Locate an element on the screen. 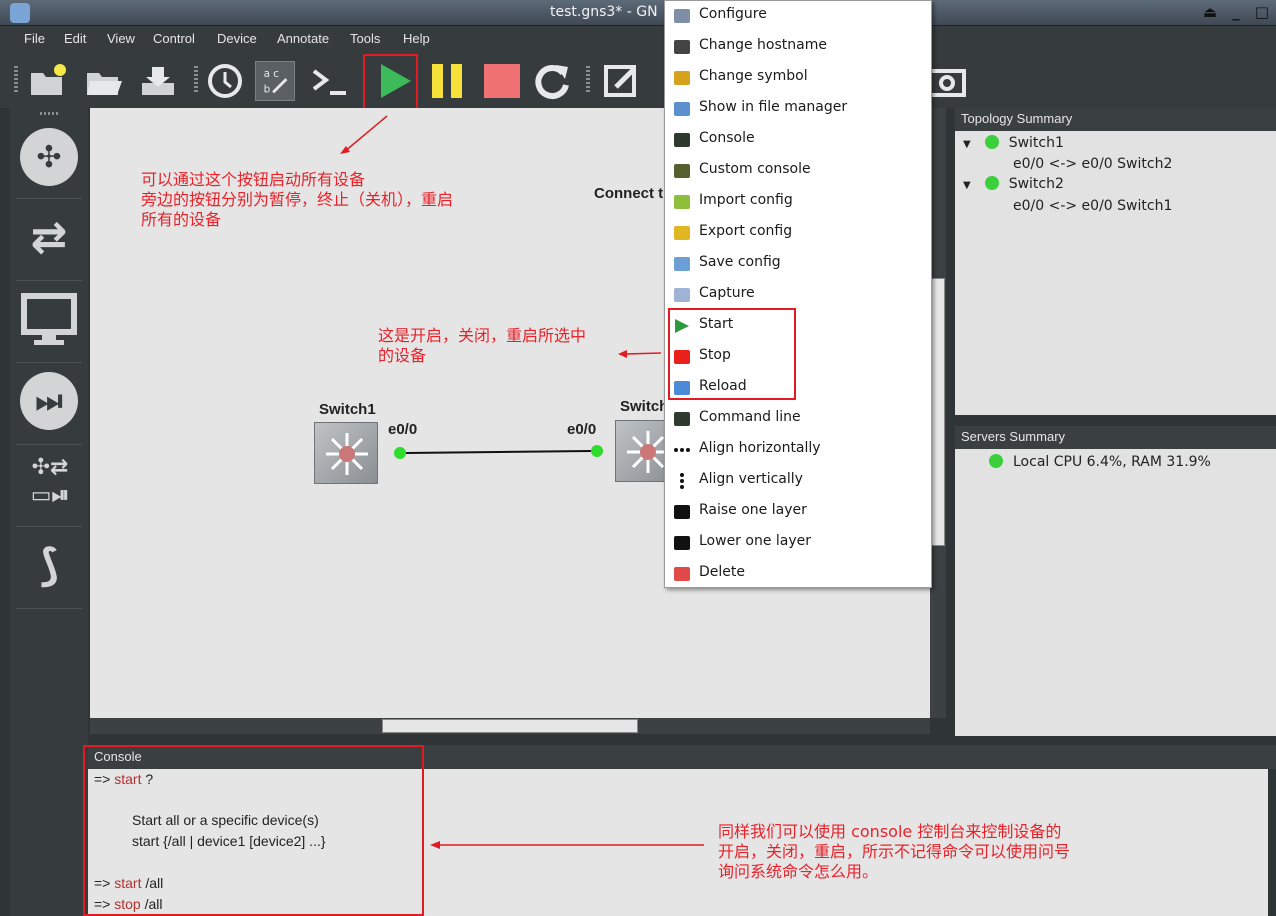 The image size is (1276, 916). menu-item-label: Raise one layer is located at coordinates (753, 510).